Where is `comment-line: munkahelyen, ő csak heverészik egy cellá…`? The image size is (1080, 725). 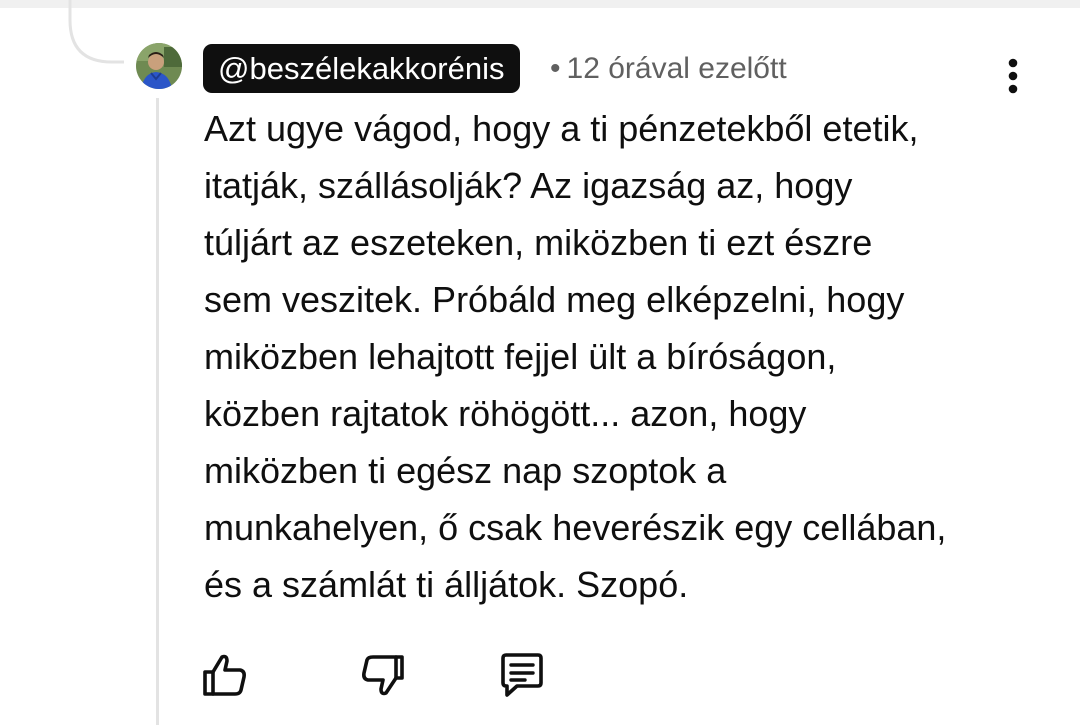 comment-line: munkahelyen, ő csak heverészik egy cellá… is located at coordinates (575, 527).